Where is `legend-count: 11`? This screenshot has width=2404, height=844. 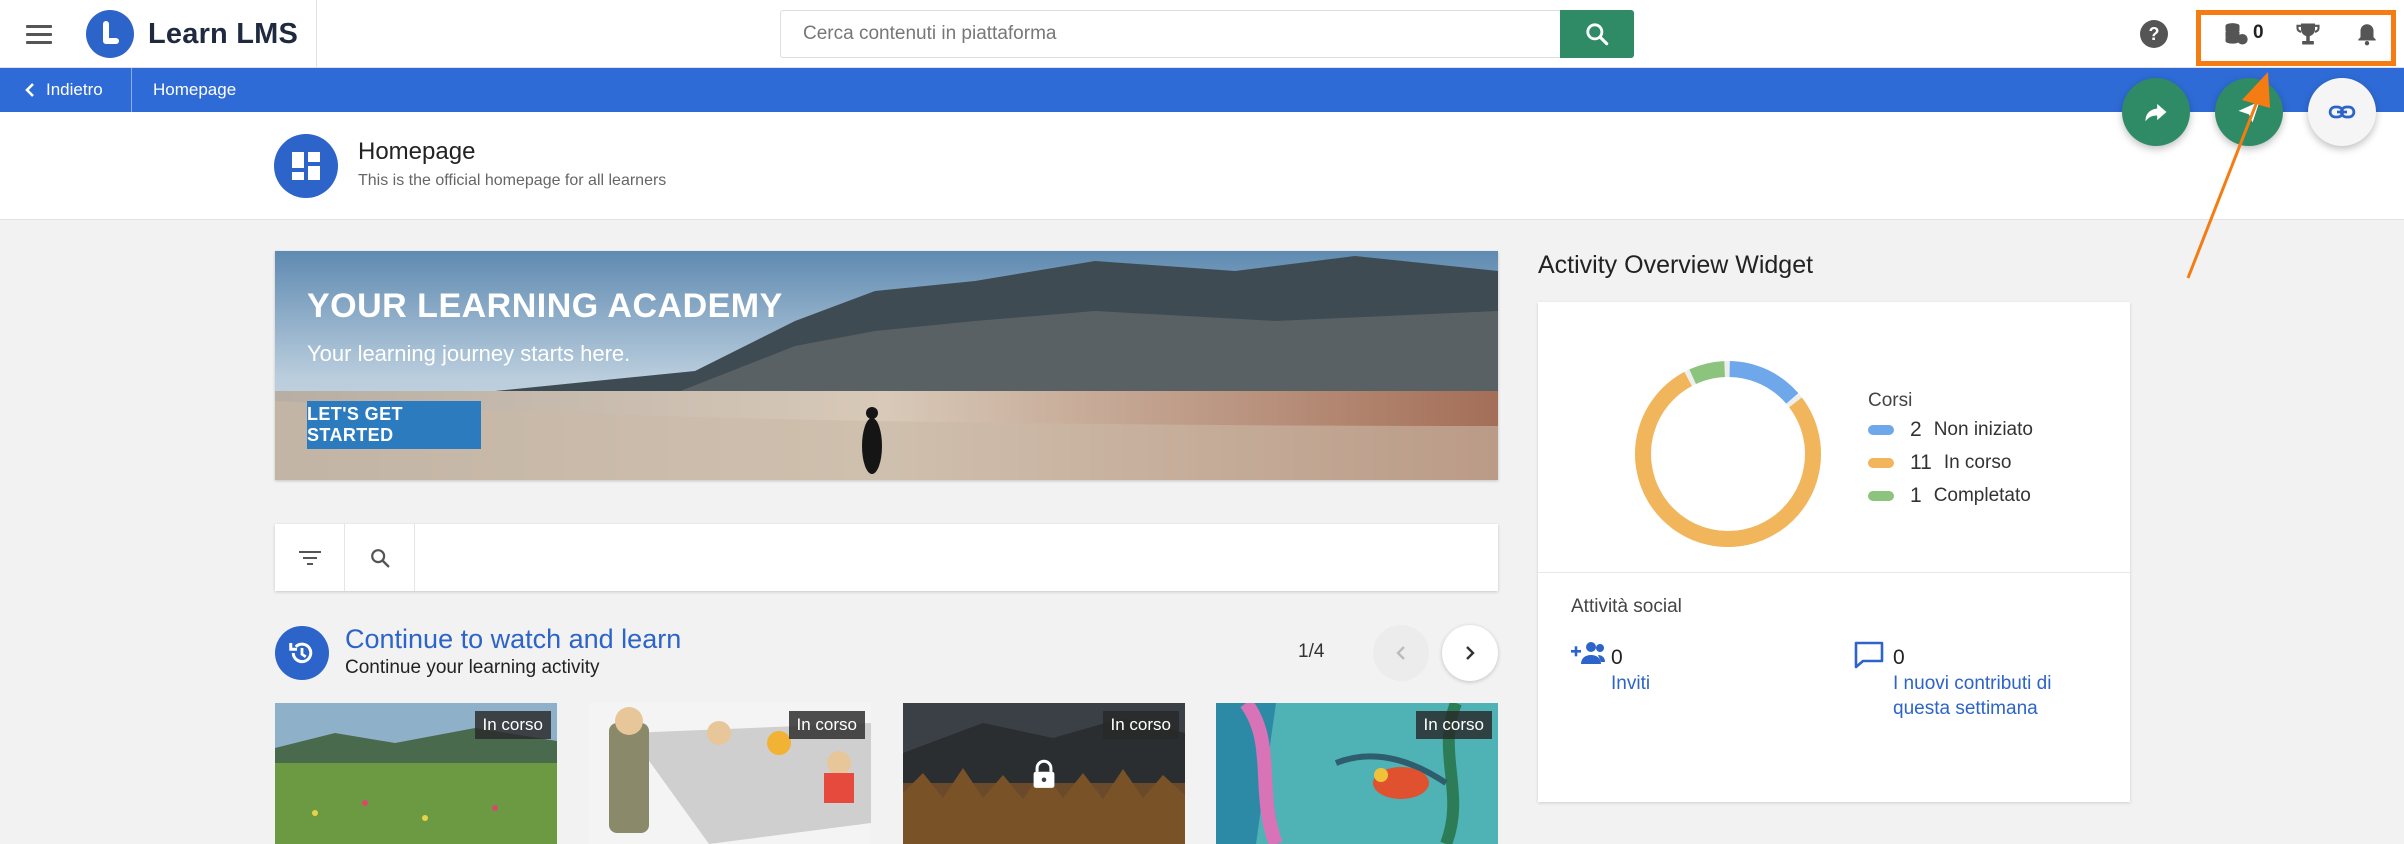 legend-count: 11 is located at coordinates (1921, 462).